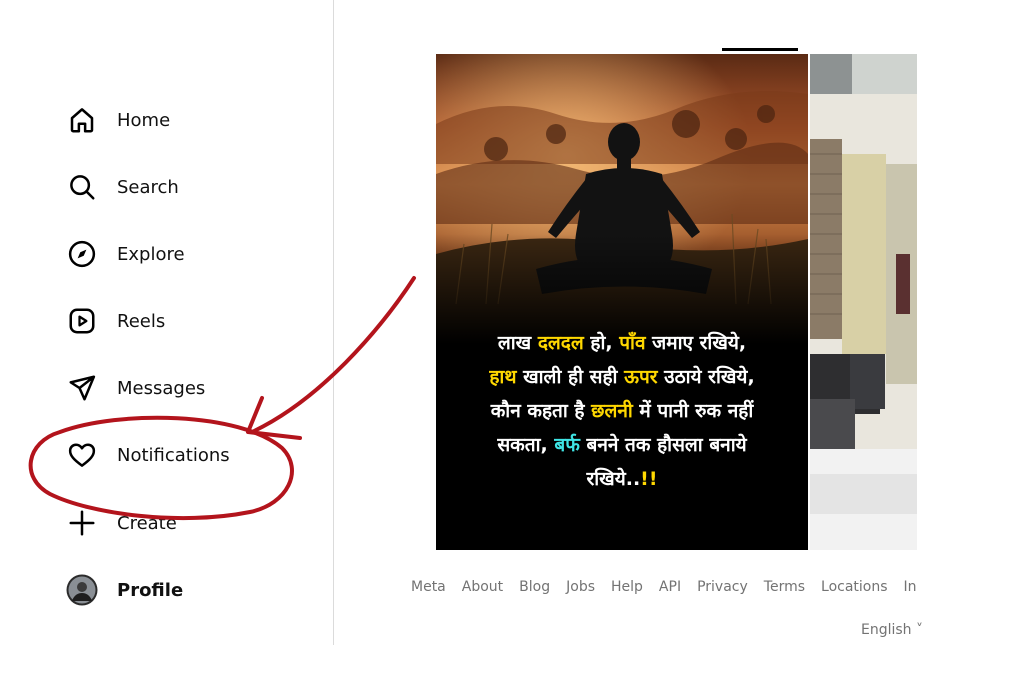  Describe the element at coordinates (482, 587) in the screenshot. I see `footer-link-about: About` at that location.